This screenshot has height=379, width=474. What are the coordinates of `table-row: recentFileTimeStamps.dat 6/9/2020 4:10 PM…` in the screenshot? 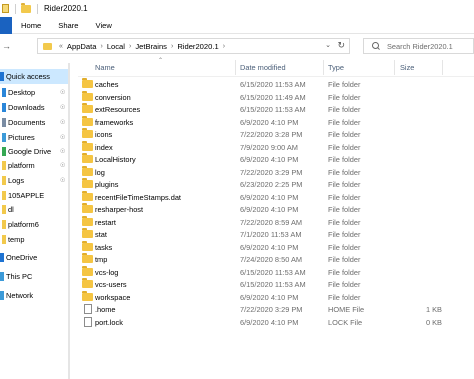 It's located at (276, 197).